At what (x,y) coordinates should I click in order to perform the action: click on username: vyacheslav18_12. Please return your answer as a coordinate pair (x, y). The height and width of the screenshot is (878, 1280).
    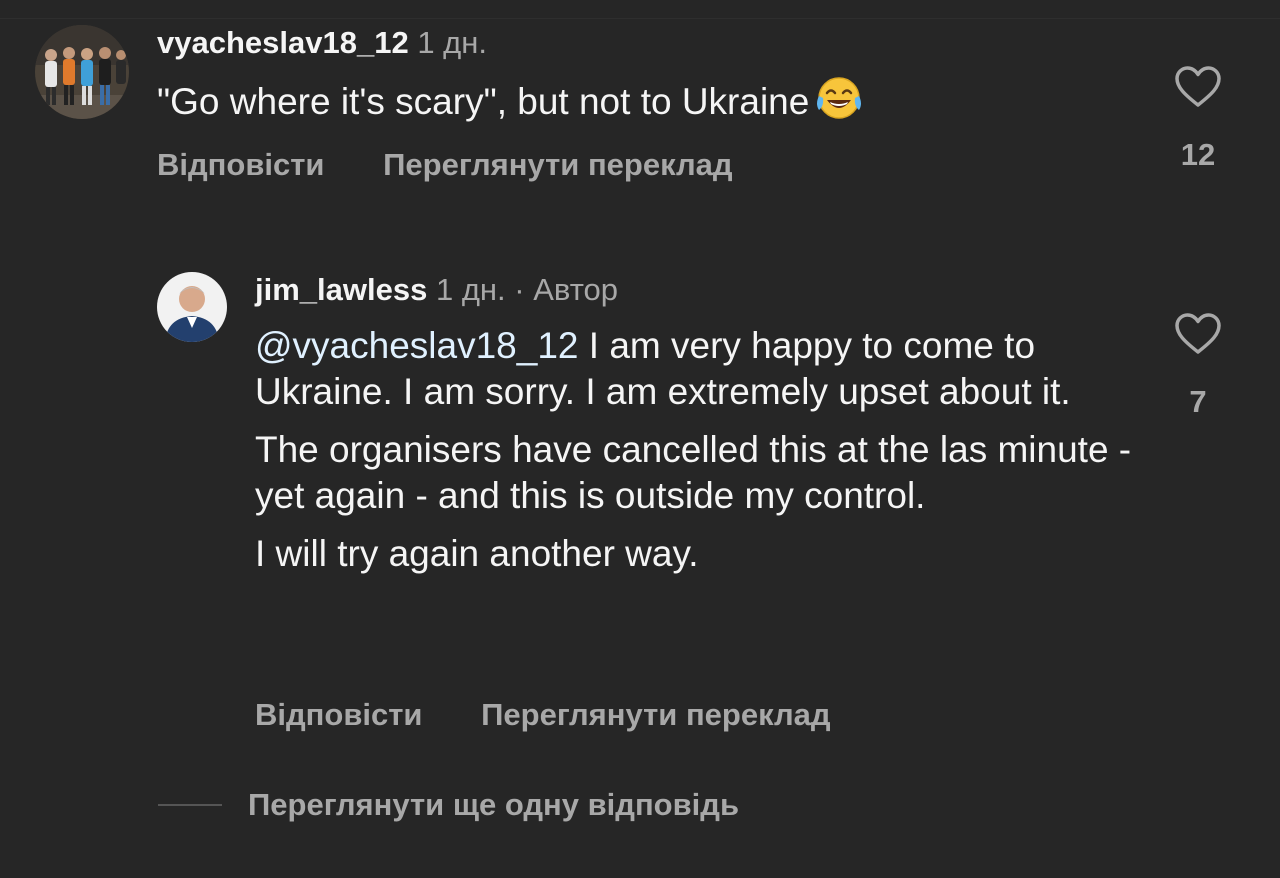
    Looking at the image, I should click on (283, 42).